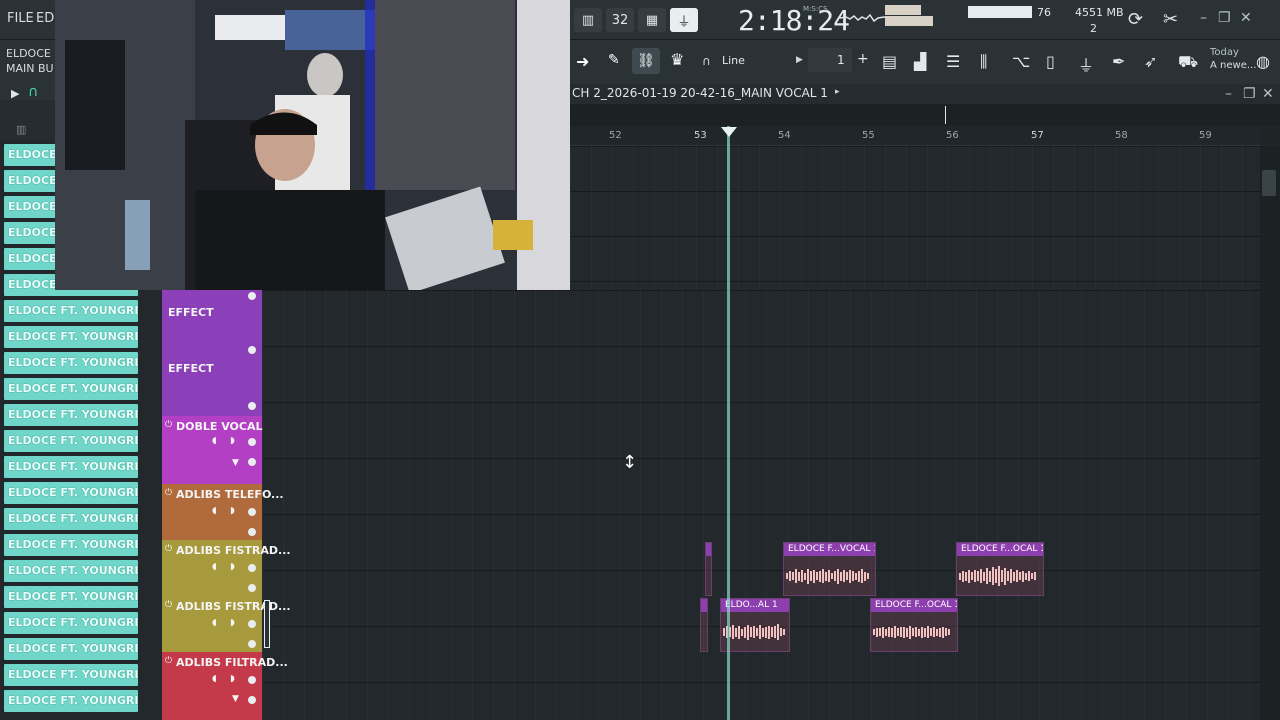 The image size is (1280, 720). What do you see at coordinates (212, 450) in the screenshot?
I see `track-header-doble-vocal: DOBLE VOCAL ⏻ ◖ ◗ ▼` at bounding box center [212, 450].